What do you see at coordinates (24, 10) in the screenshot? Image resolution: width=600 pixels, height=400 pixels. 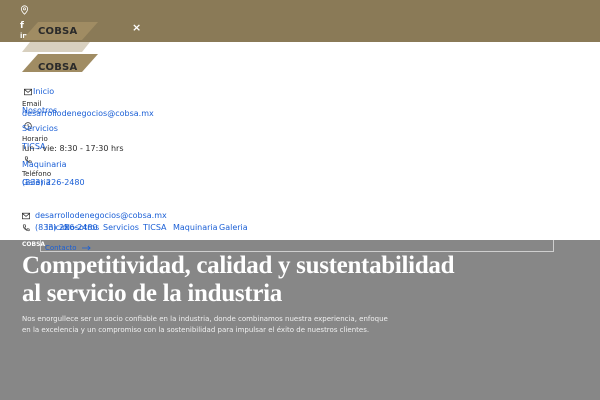 I see `map-pin-icon` at bounding box center [24, 10].